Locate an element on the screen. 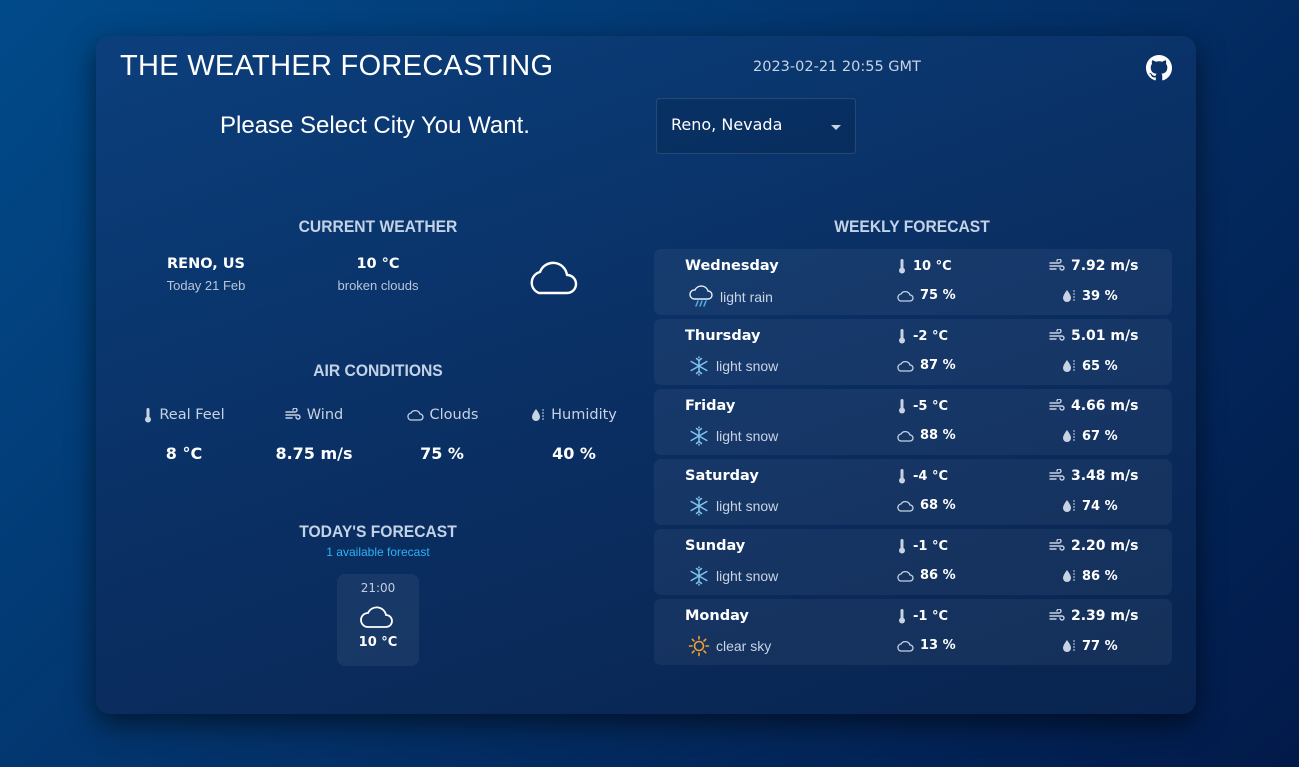 This screenshot has height=767, width=1299. forecast-clouds: 86 % is located at coordinates (938, 575).